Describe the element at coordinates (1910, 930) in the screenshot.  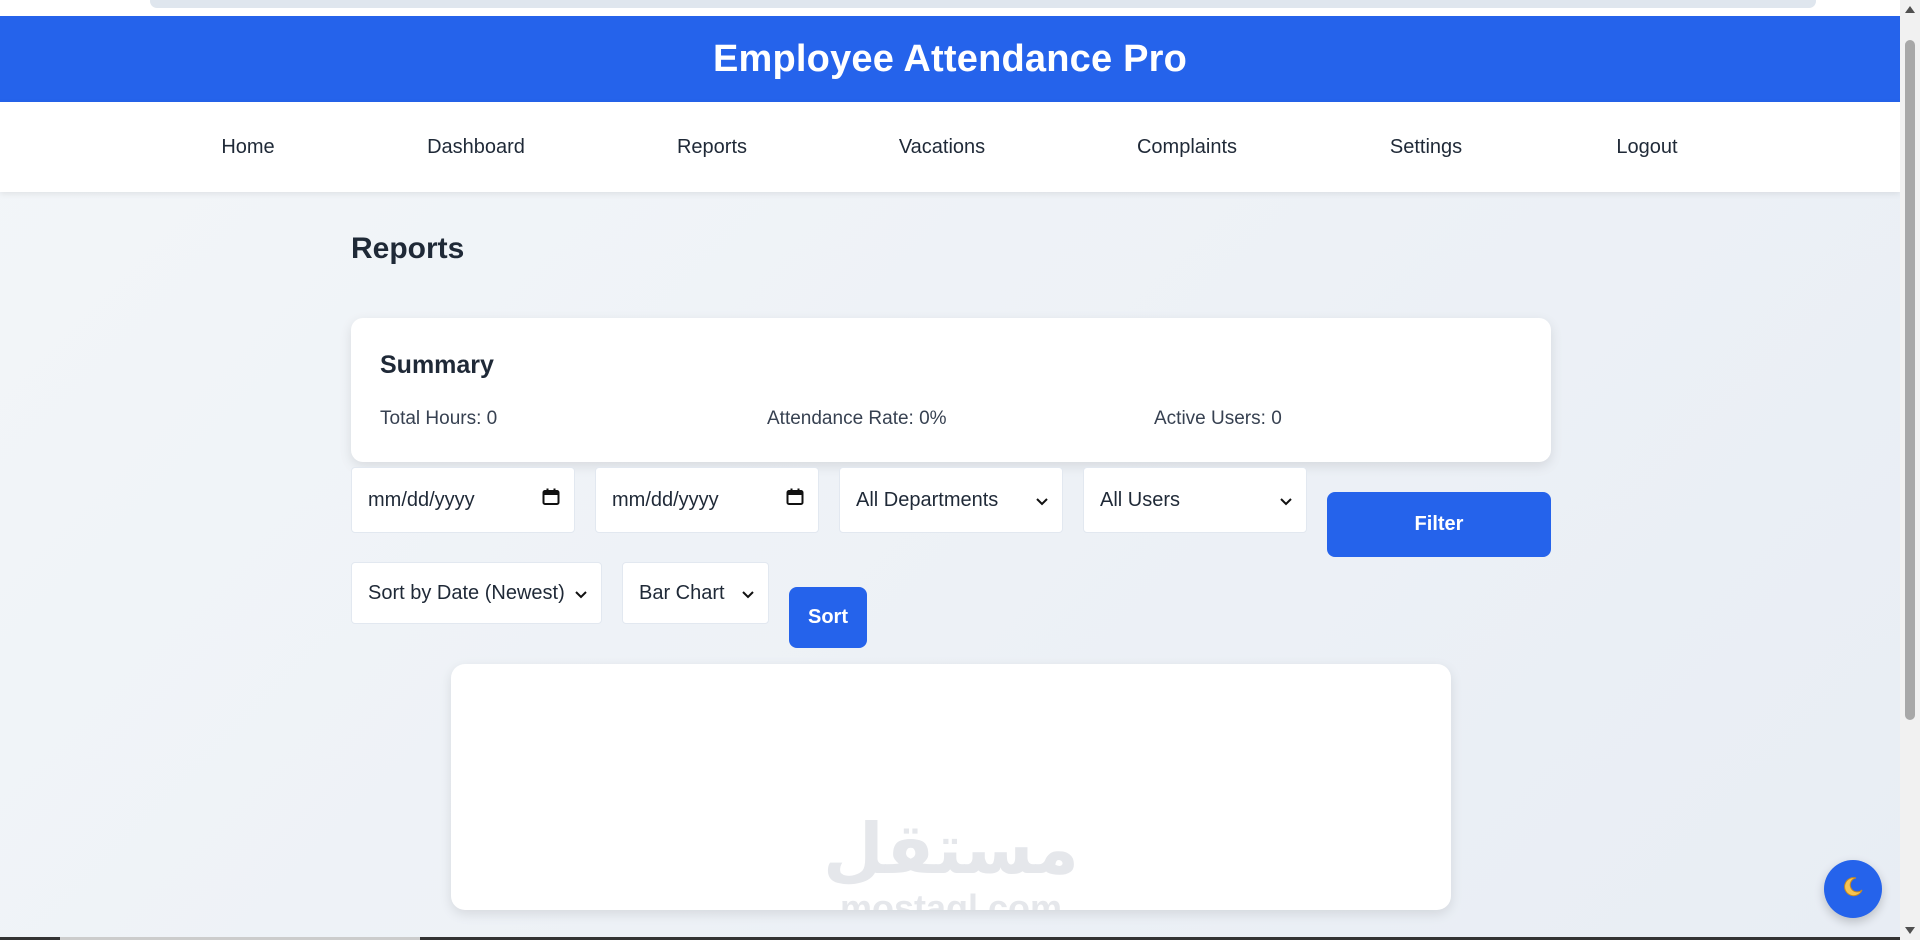
I see `scroll-down-arrow` at that location.